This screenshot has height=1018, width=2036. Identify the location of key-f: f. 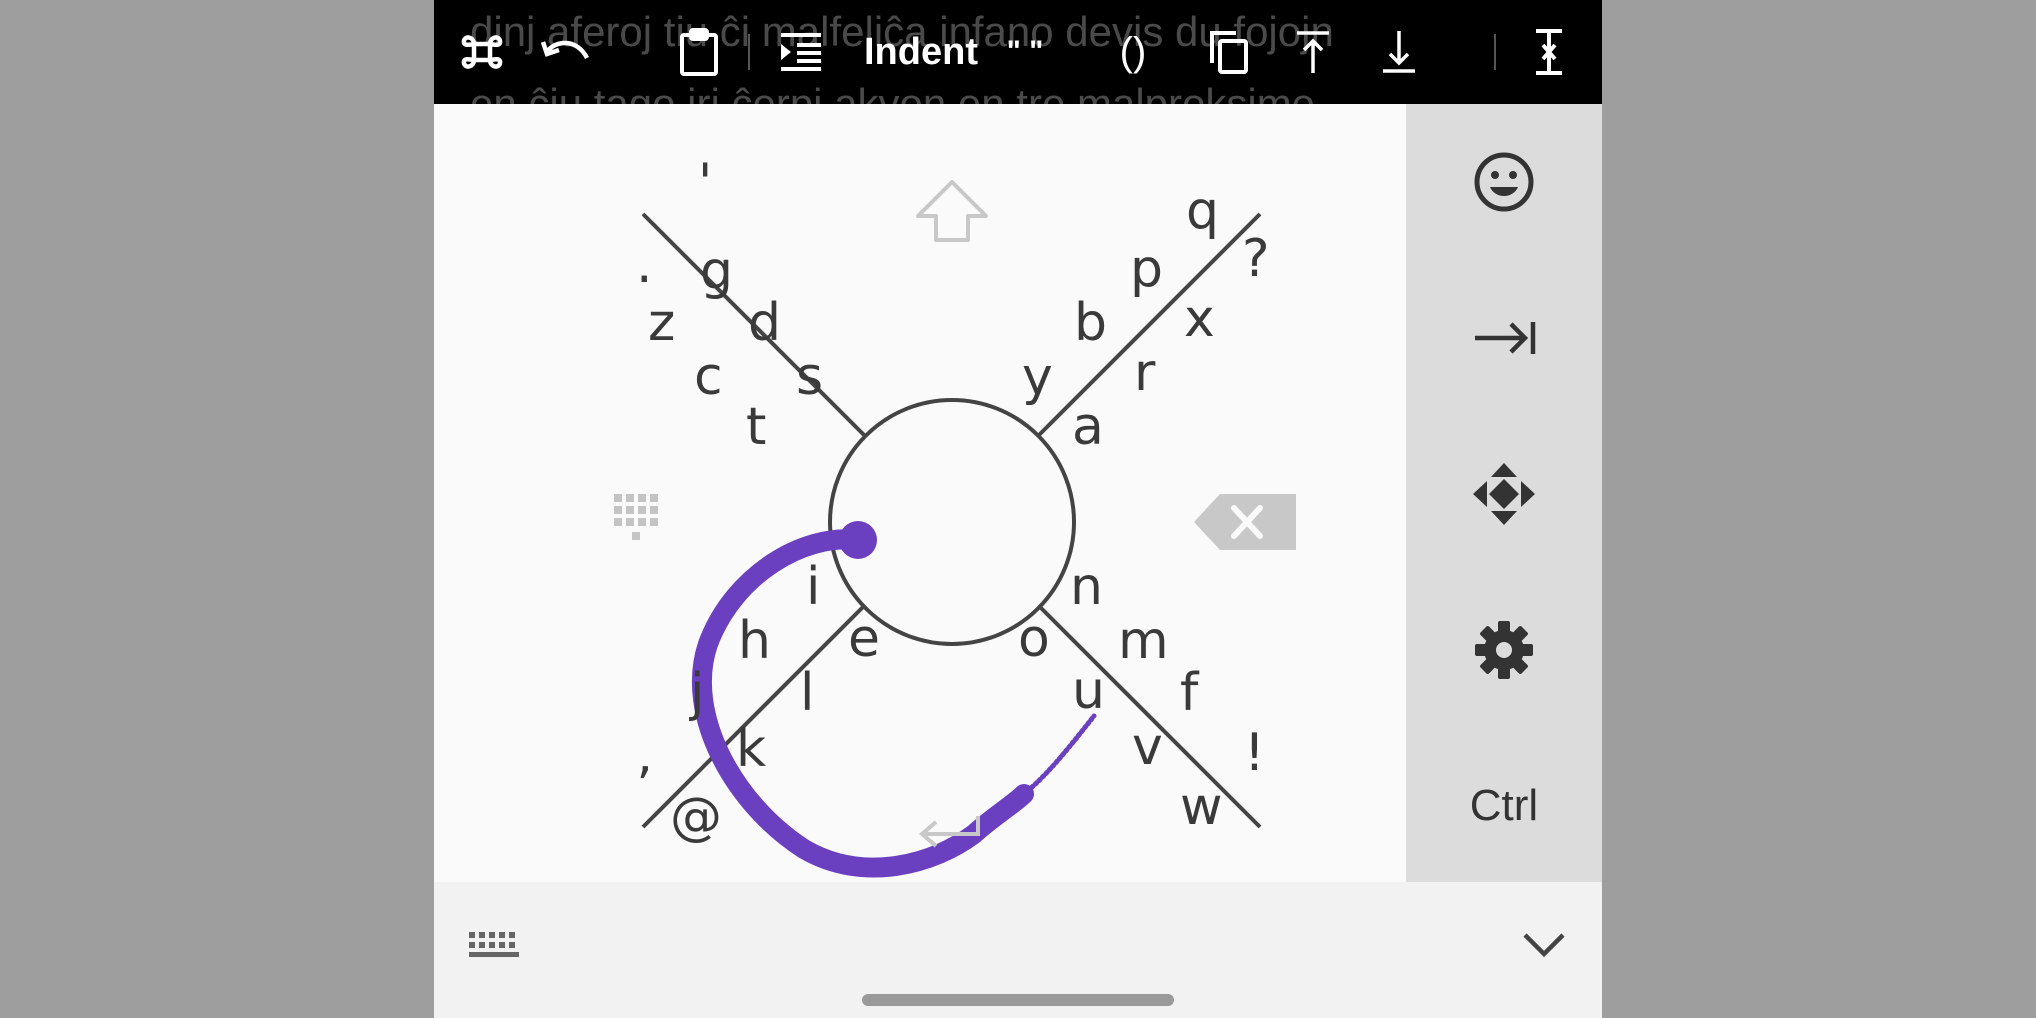
(1190, 693).